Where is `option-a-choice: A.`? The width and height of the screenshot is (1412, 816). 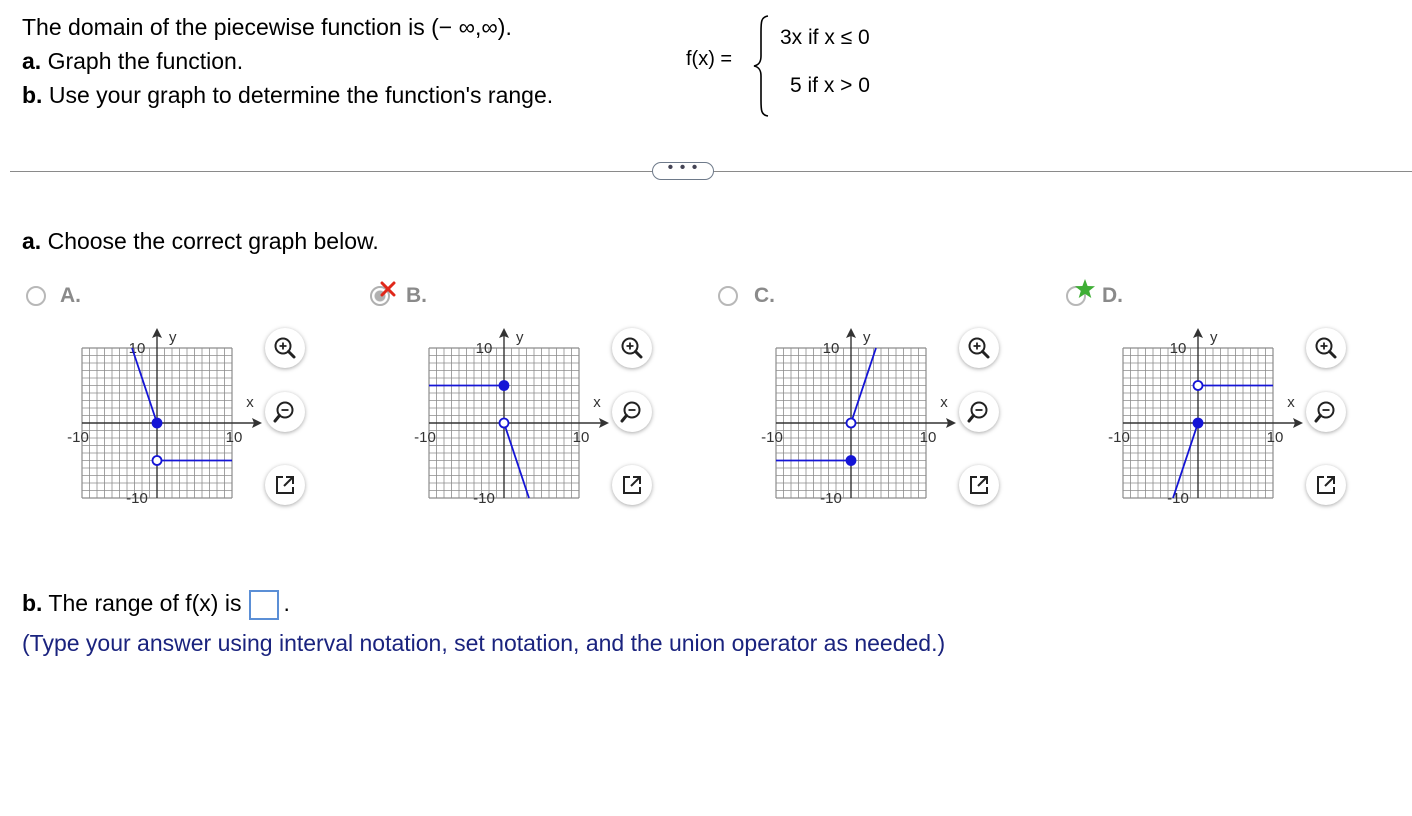 option-a-choice: A. is located at coordinates (66, 297).